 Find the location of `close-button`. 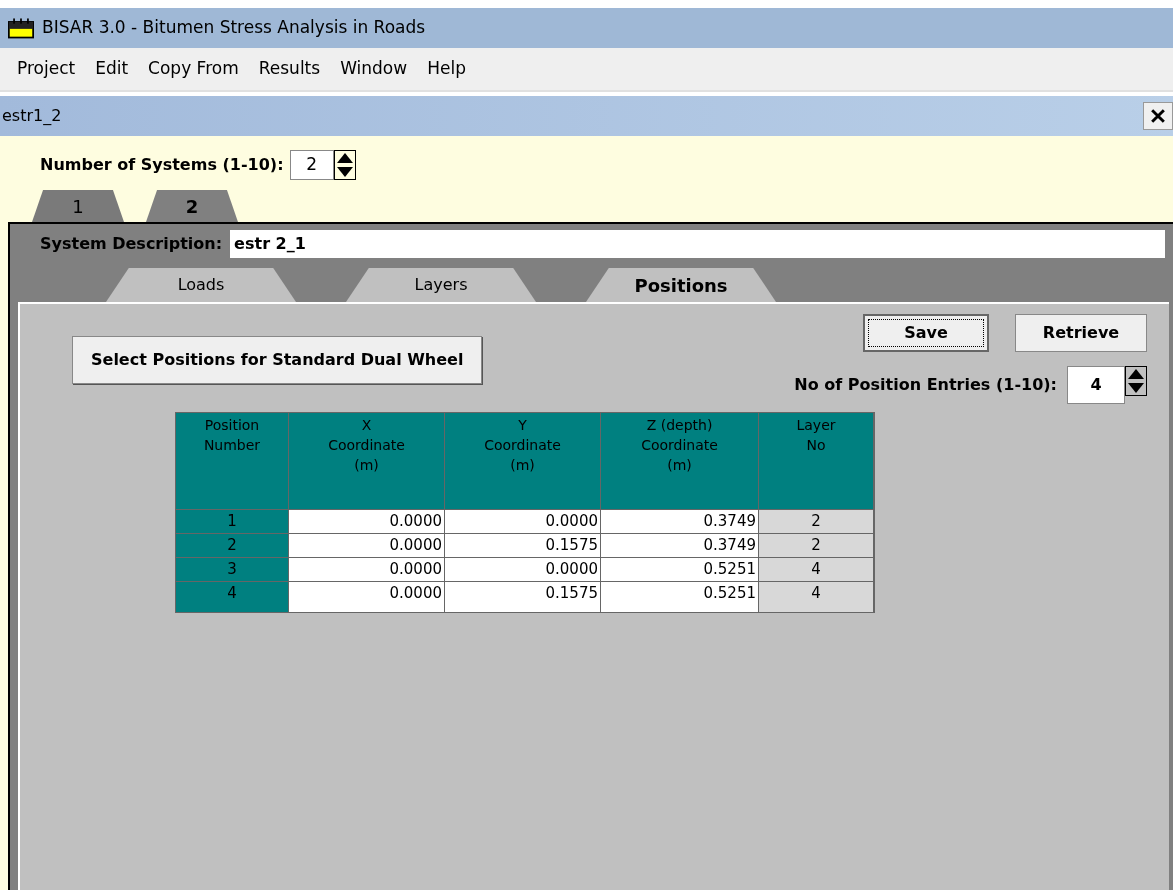

close-button is located at coordinates (1158, 116).